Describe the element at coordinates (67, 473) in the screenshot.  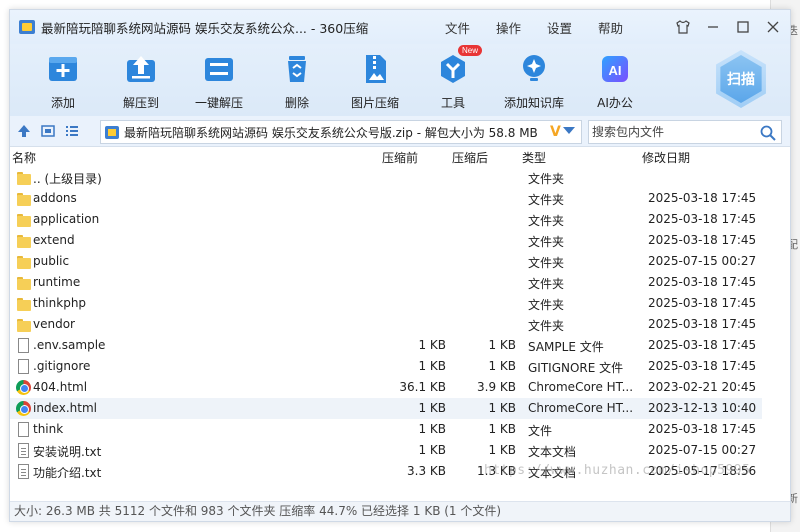
I see `file-name: 功能介绍.txt` at that location.